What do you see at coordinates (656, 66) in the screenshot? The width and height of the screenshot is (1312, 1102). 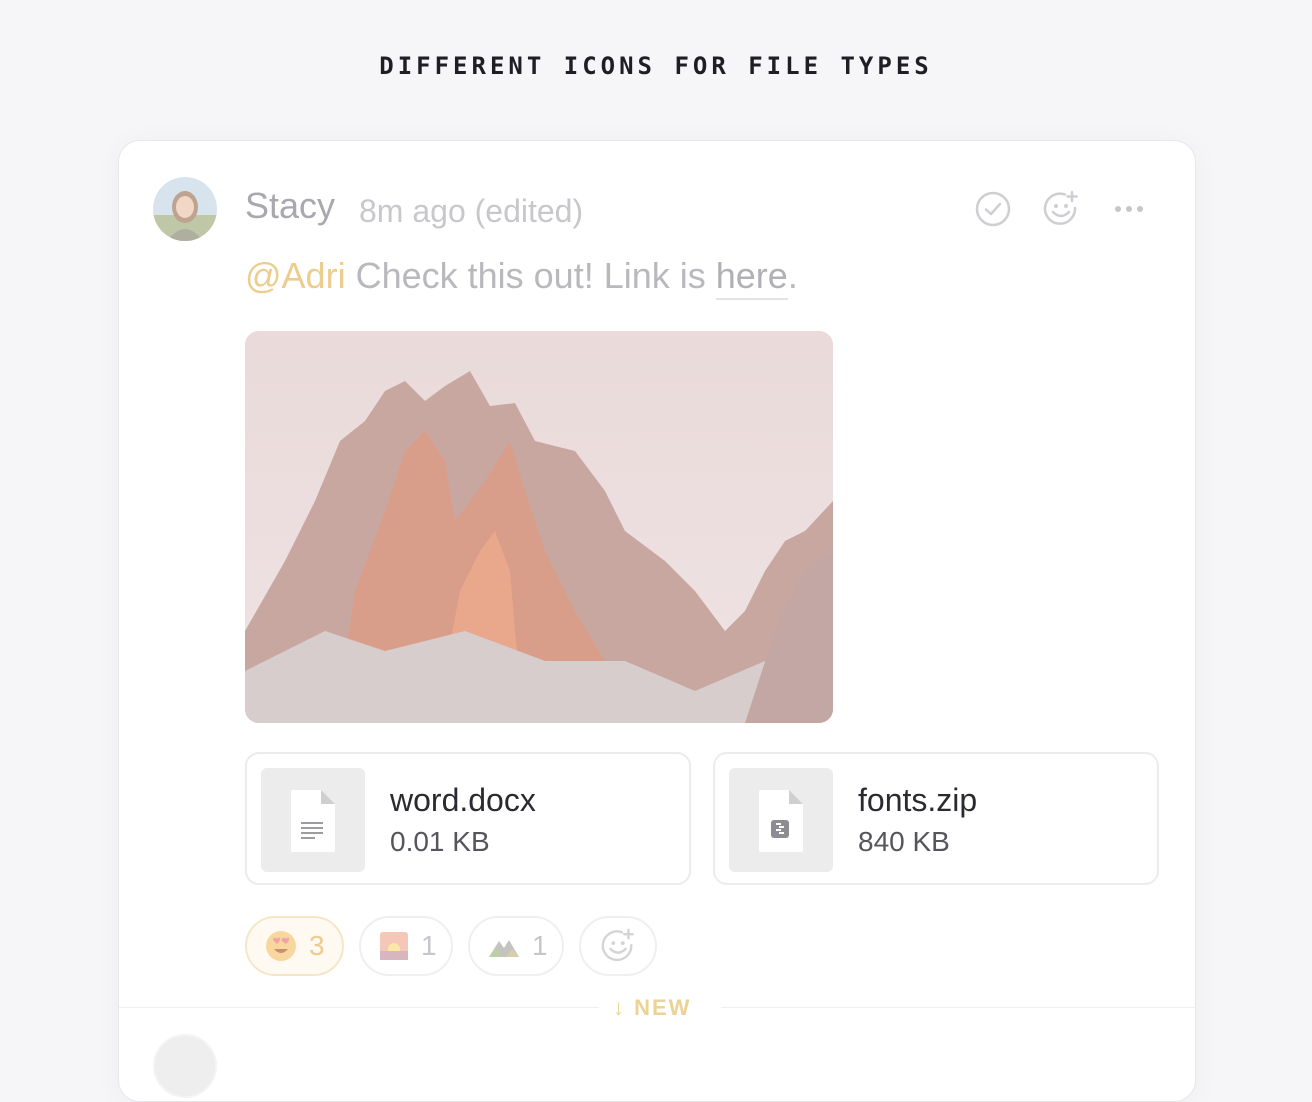 I see `page-heading: DIFFERENT ICONS FOR FILE TYPES` at bounding box center [656, 66].